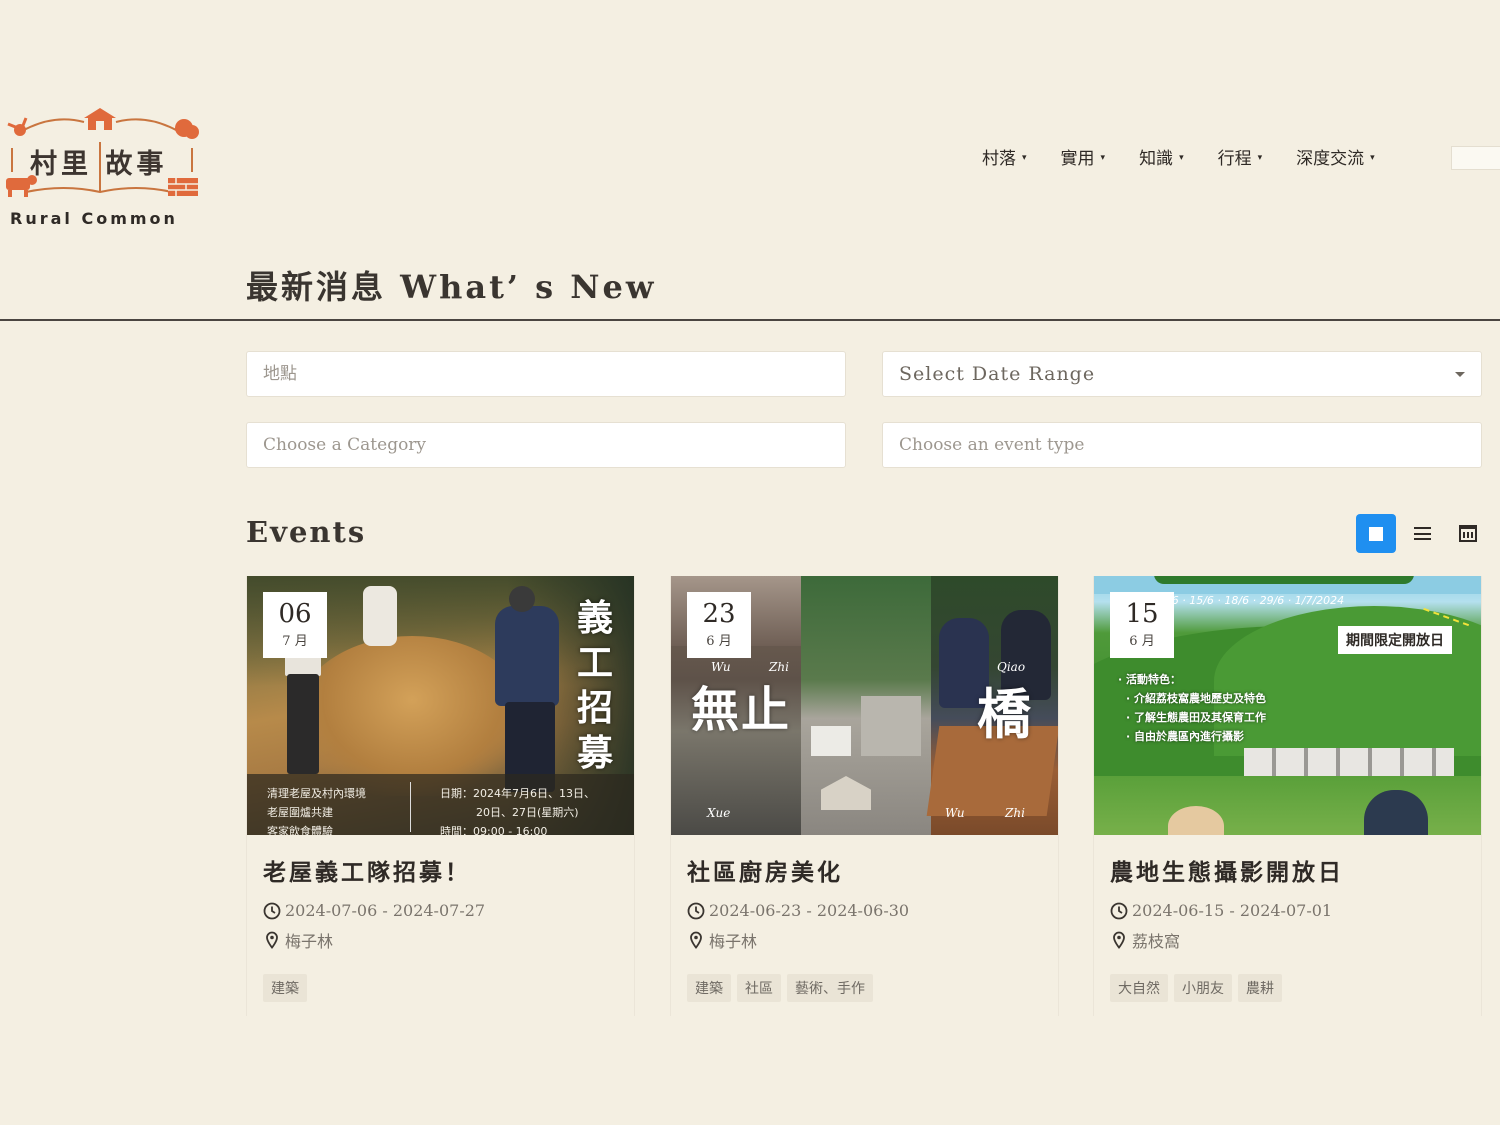  I want to click on event-date-text: 2024-07-06 - 2024-07-27, so click(385, 910).